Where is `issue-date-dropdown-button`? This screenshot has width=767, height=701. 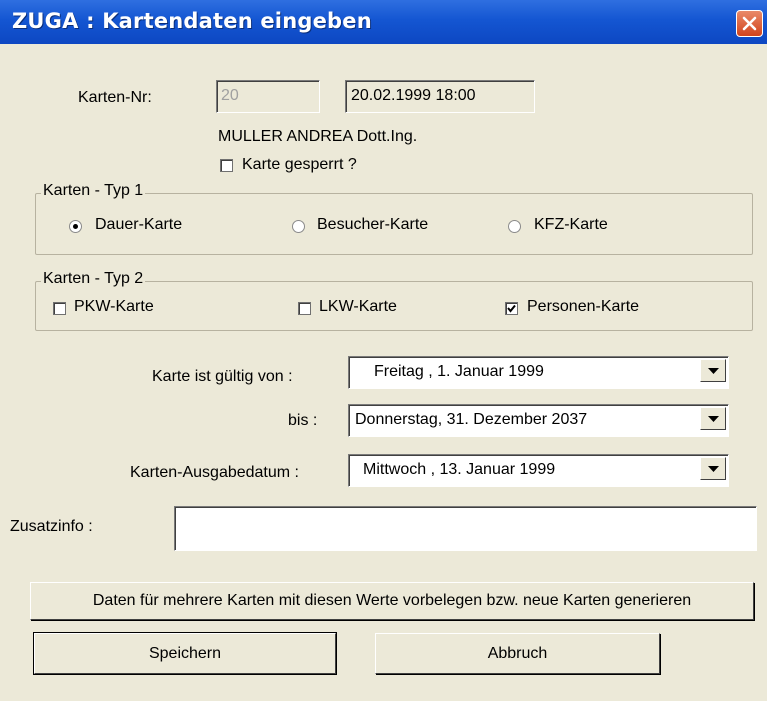 issue-date-dropdown-button is located at coordinates (713, 468).